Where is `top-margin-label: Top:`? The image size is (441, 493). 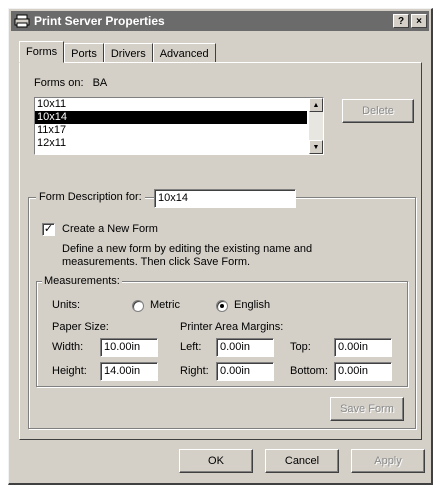
top-margin-label: Top: is located at coordinates (300, 347).